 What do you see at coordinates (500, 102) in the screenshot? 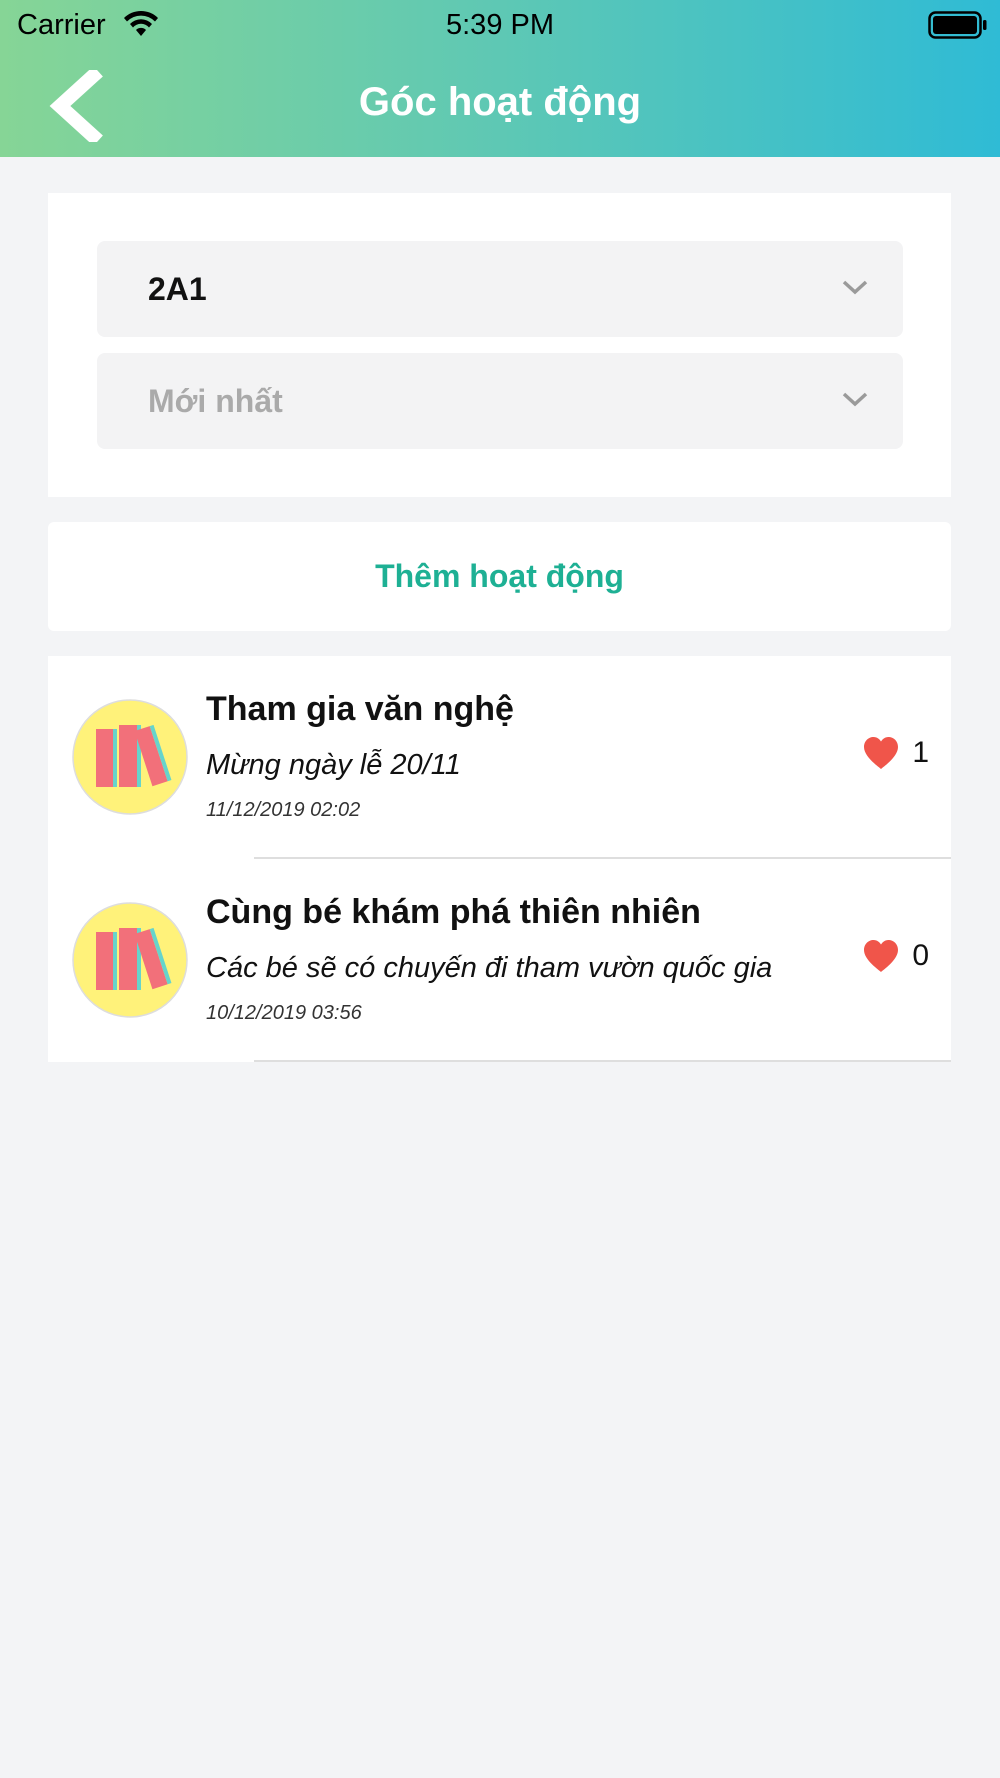
I see `page-title: Góc hoạt động` at bounding box center [500, 102].